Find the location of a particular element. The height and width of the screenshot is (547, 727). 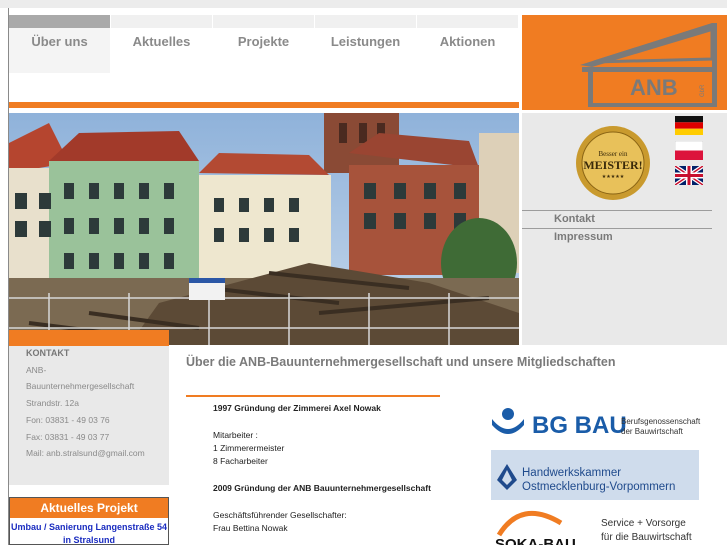

staff-label: Mitarbeiter : is located at coordinates (235, 435).